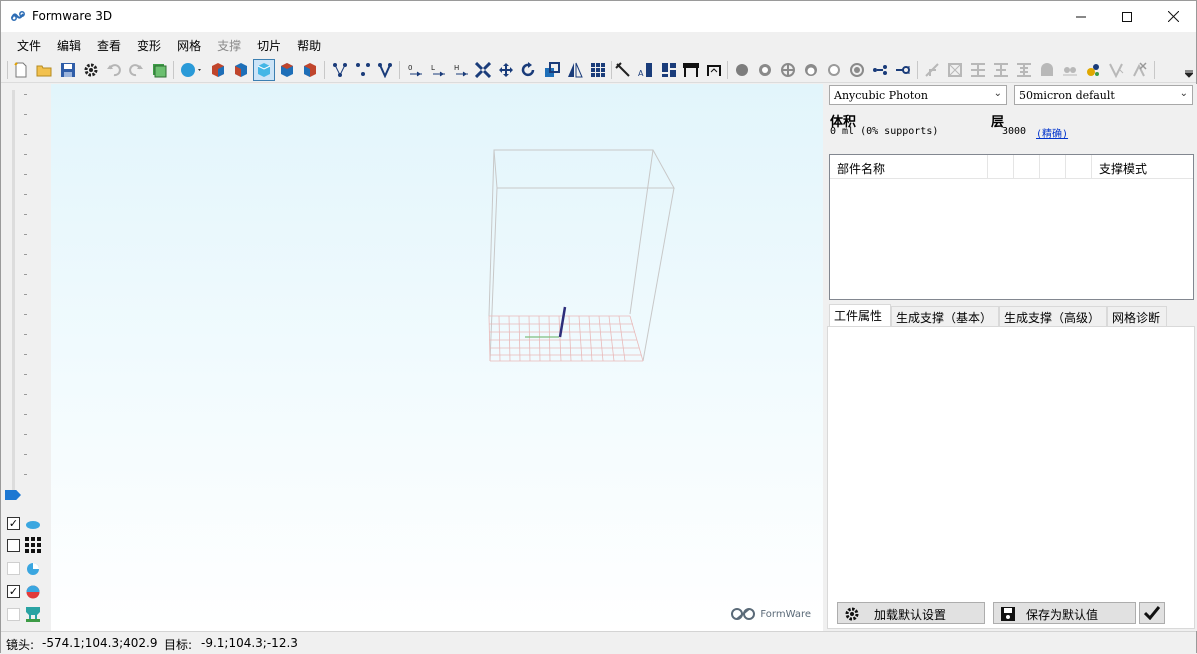 The width and height of the screenshot is (1197, 654). I want to click on measure-icon, so click(623, 70).